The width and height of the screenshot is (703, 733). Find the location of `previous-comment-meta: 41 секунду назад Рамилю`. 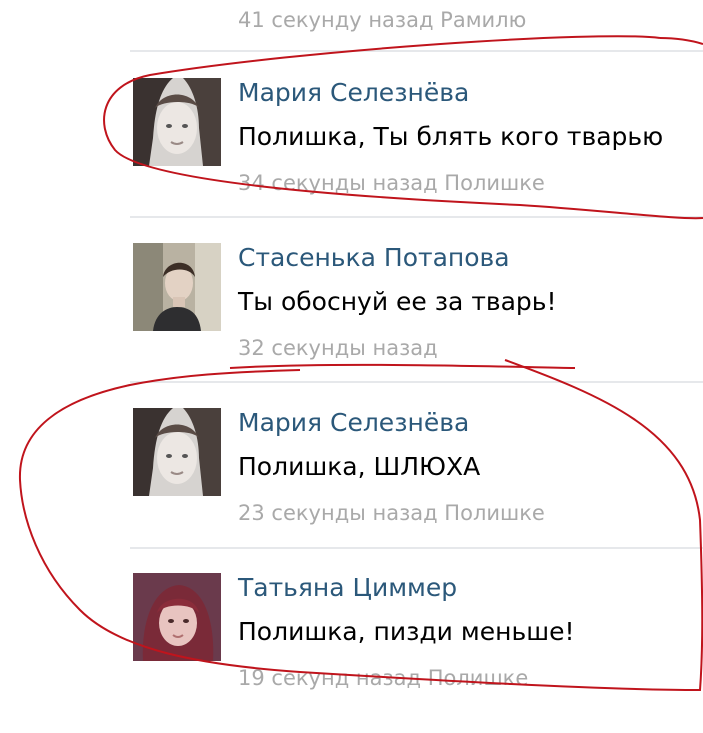

previous-comment-meta: 41 секунду назад Рамилю is located at coordinates (382, 20).